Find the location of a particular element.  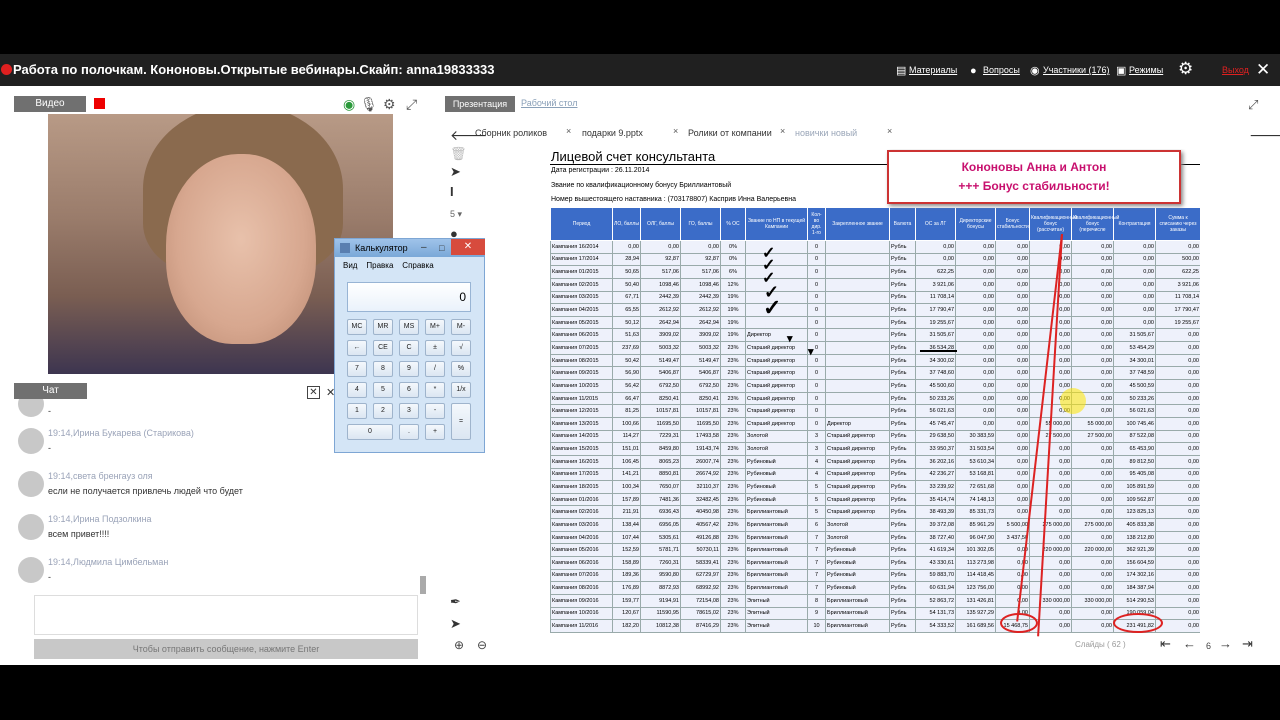

table-cell: 2442,39 is located at coordinates (700, 297).